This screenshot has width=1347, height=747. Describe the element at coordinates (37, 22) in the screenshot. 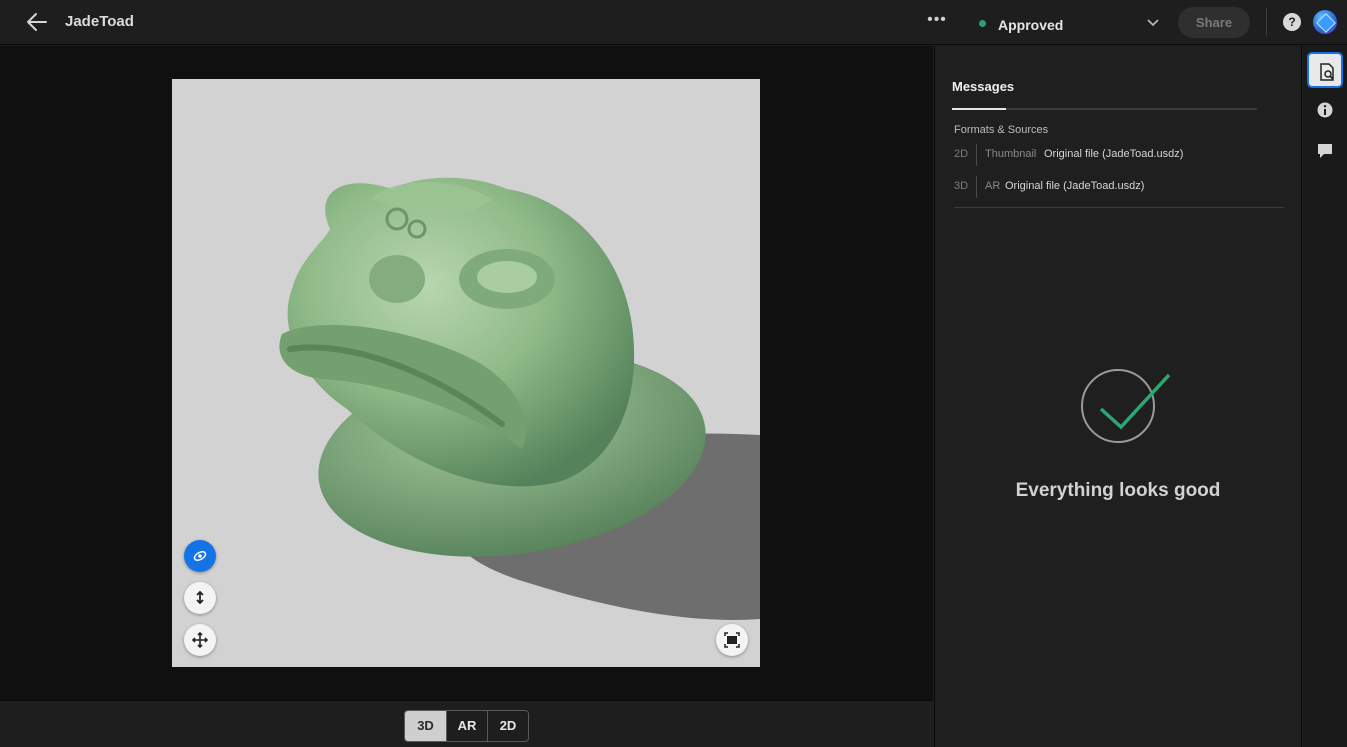

I see `arrow-left-icon` at that location.